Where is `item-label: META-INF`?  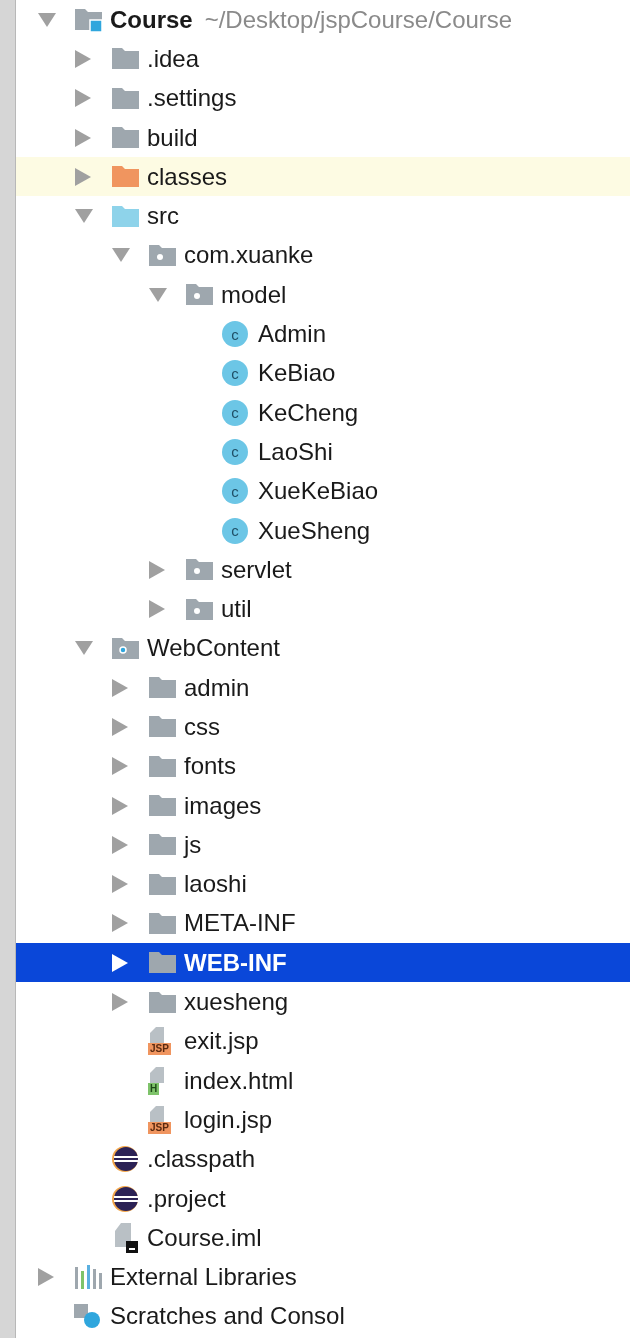 item-label: META-INF is located at coordinates (240, 923).